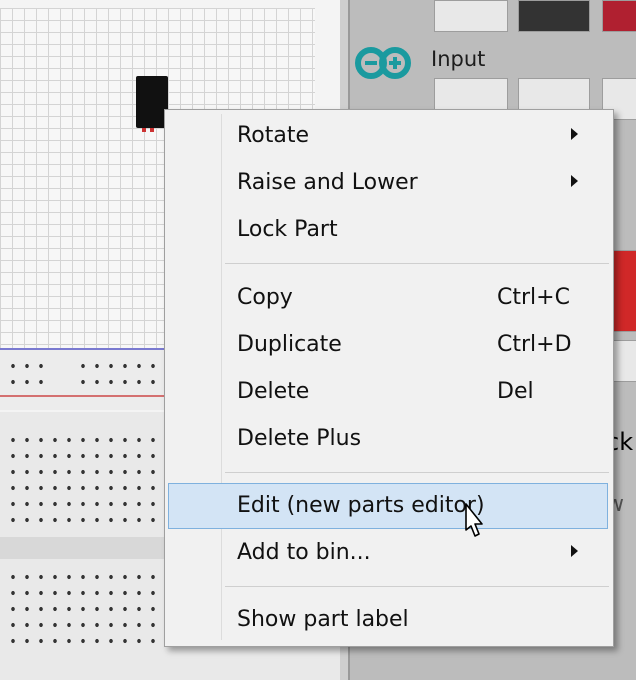 The width and height of the screenshot is (636, 680). What do you see at coordinates (474, 520) in the screenshot?
I see `mouse-pointer-icon` at bounding box center [474, 520].